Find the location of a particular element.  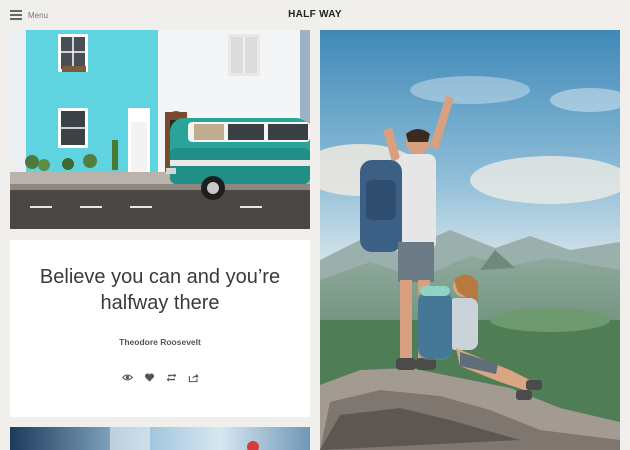

reblog-button is located at coordinates (171, 377).